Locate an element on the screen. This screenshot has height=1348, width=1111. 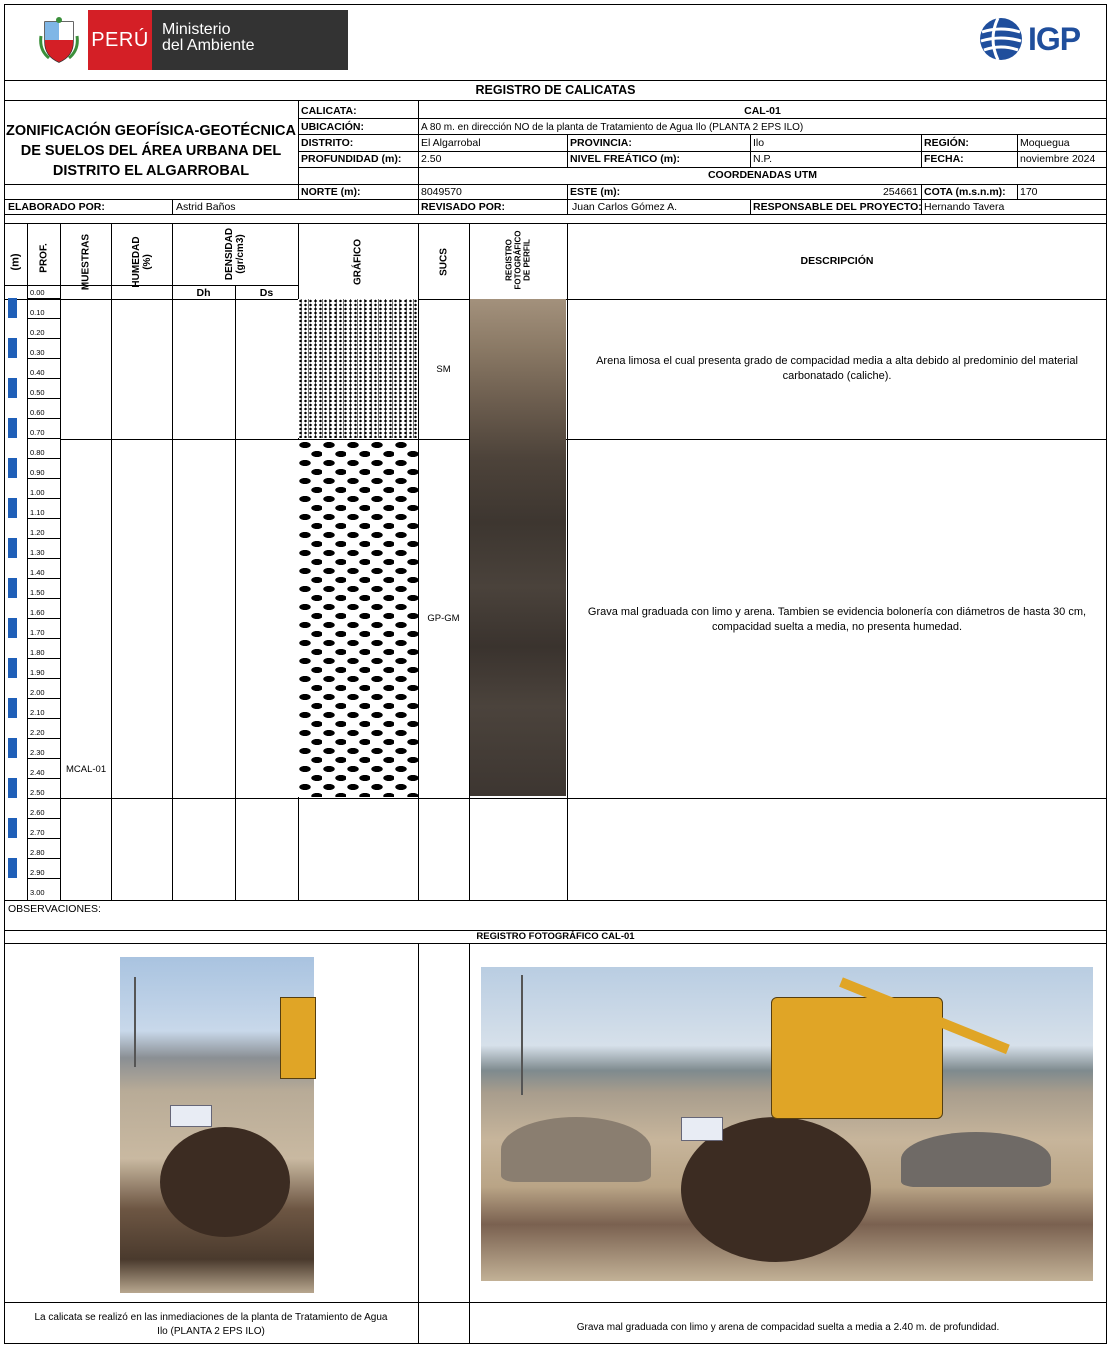
nivel-freatico-label: NIVEL FREÁTICO (m): is located at coordinates (625, 159).